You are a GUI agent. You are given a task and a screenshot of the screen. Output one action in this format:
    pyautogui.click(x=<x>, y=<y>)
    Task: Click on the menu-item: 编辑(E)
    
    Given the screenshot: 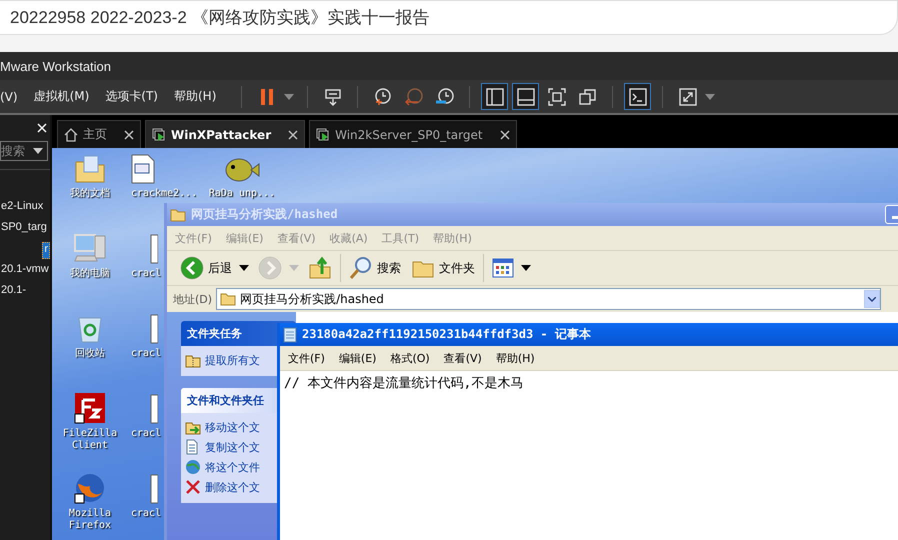 What is the action you would take?
    pyautogui.click(x=357, y=358)
    